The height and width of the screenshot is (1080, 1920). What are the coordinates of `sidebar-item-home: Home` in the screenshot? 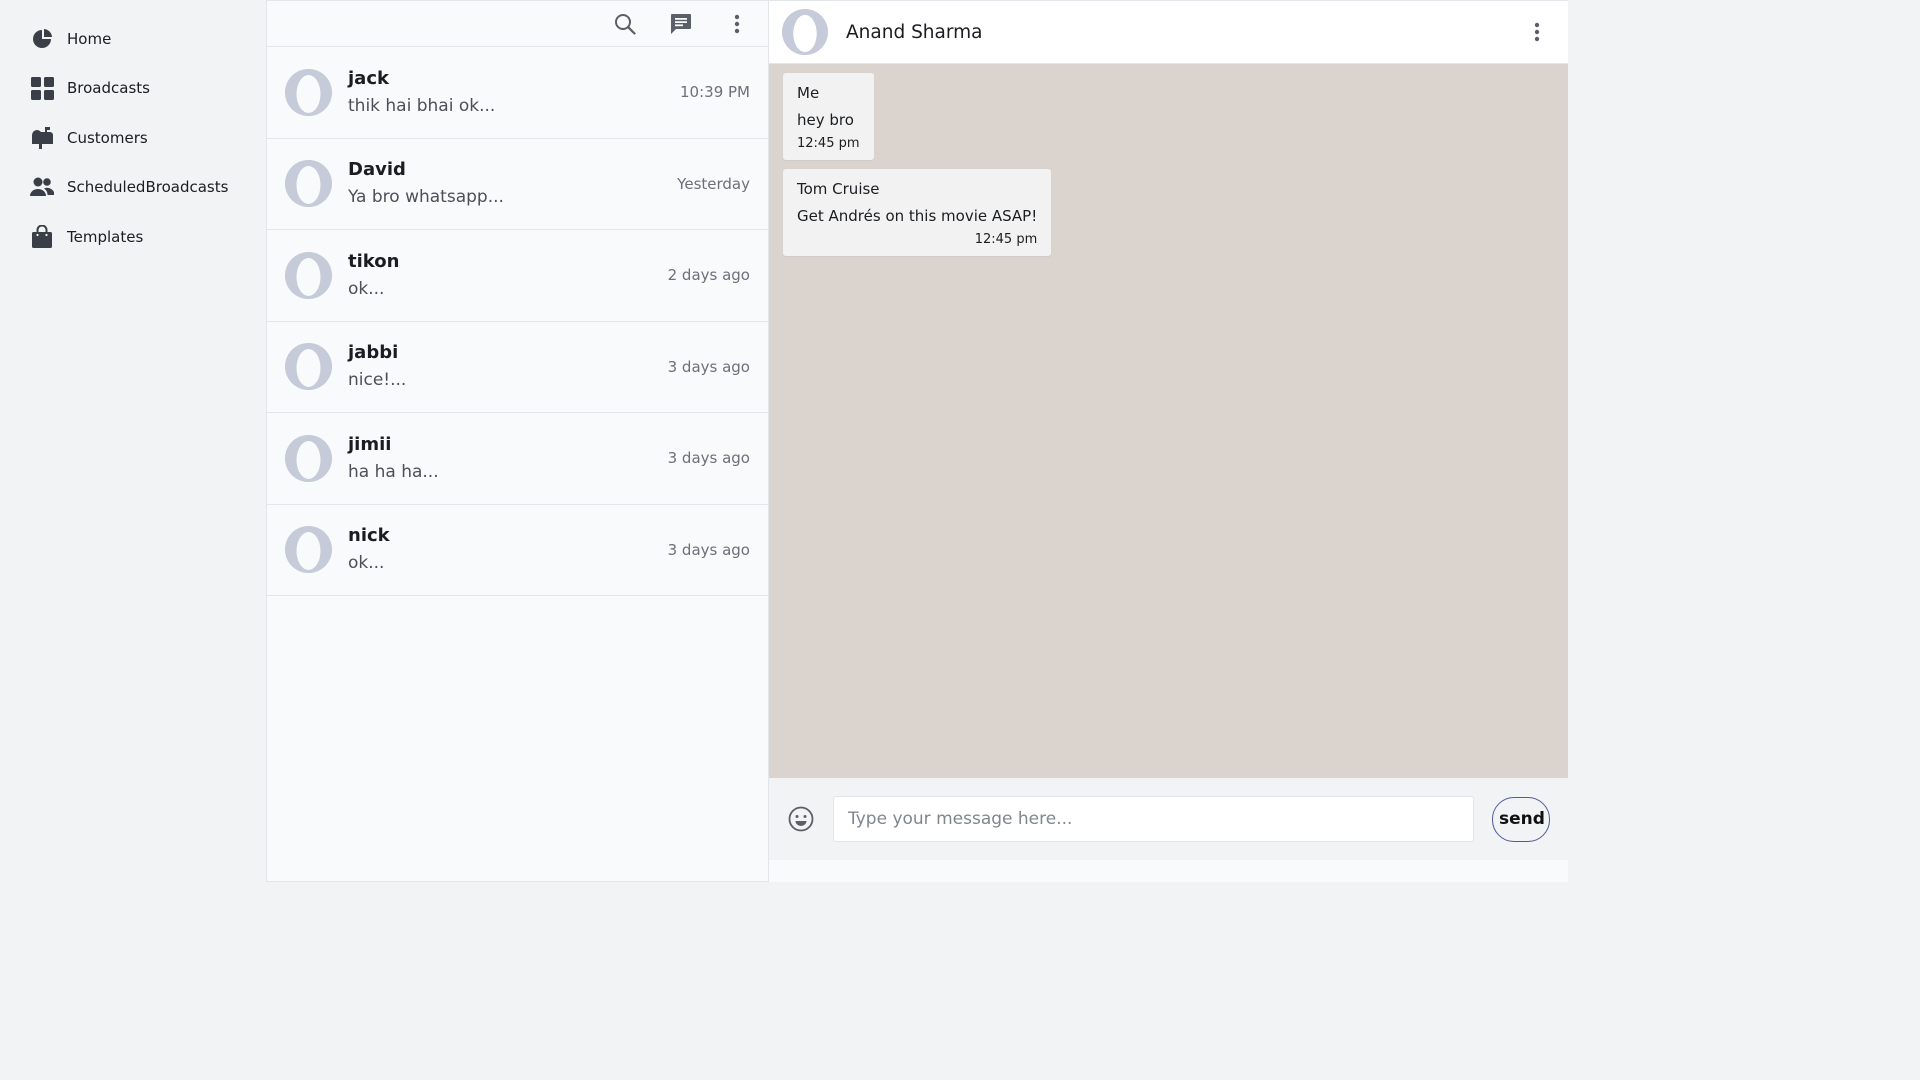 It's located at (133, 39).